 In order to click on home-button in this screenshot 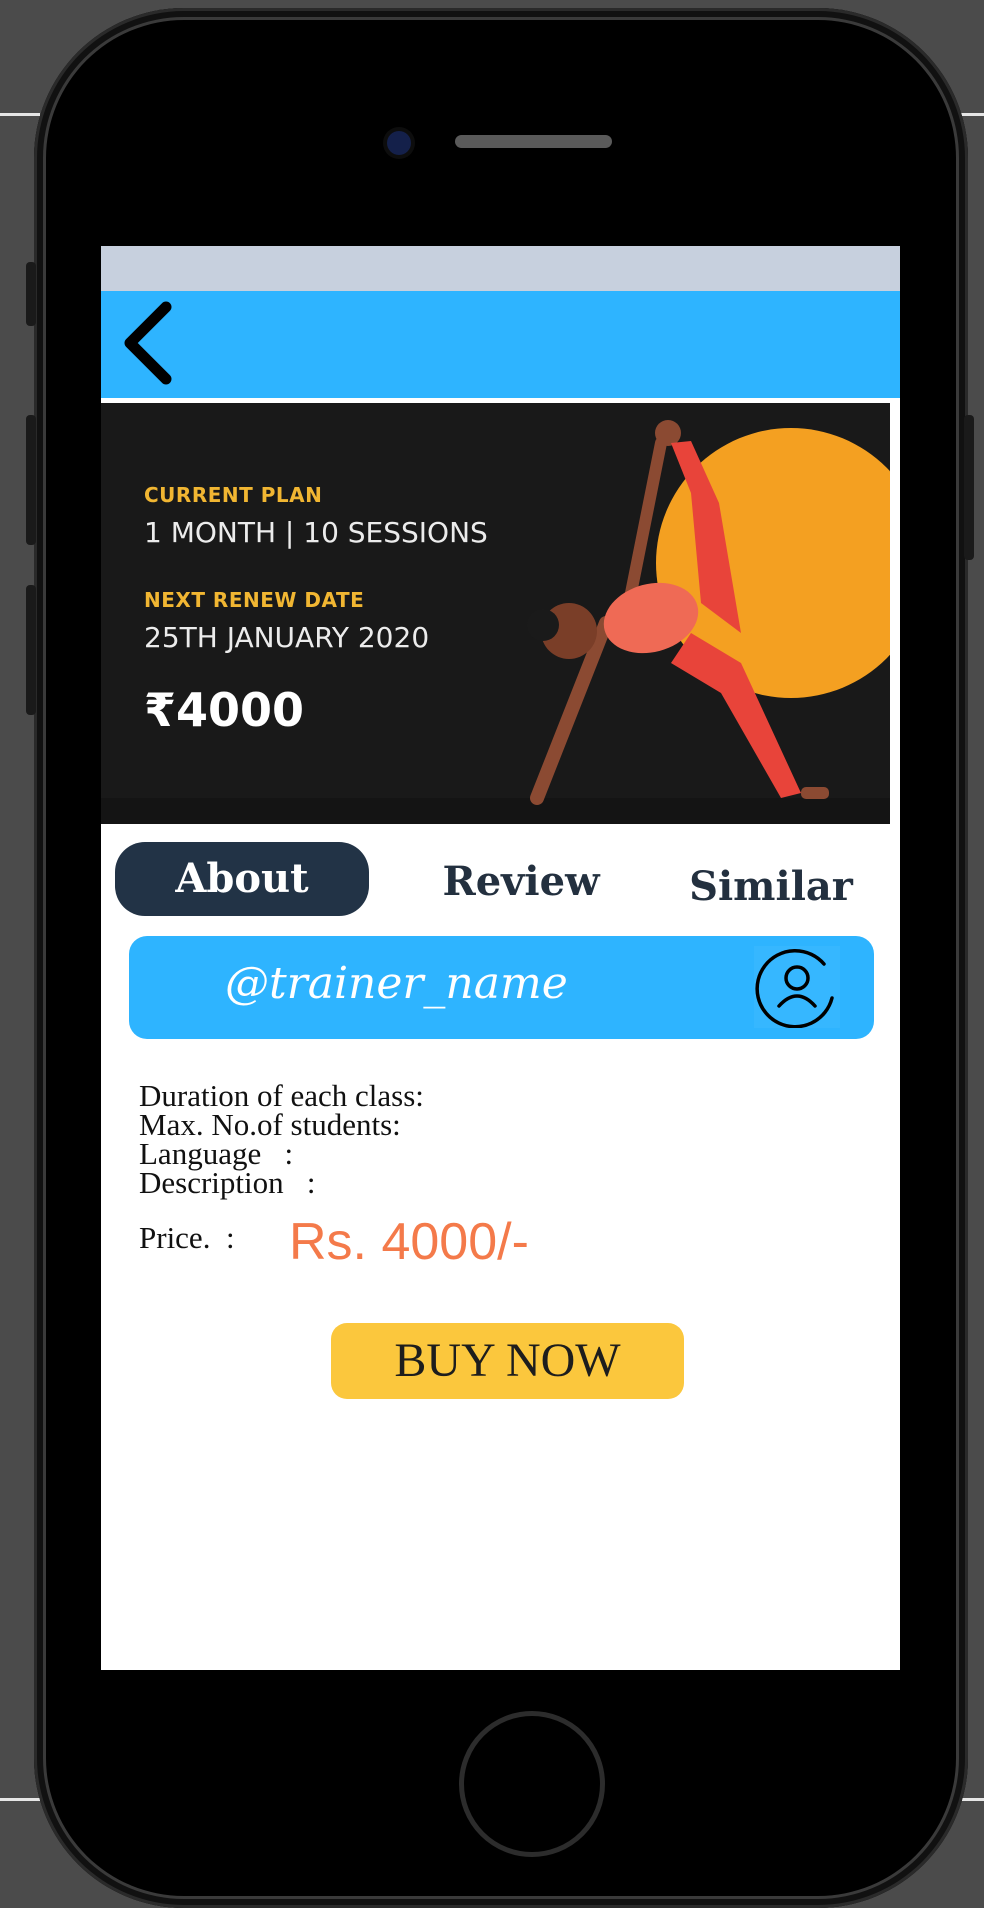, I will do `click(532, 1784)`.